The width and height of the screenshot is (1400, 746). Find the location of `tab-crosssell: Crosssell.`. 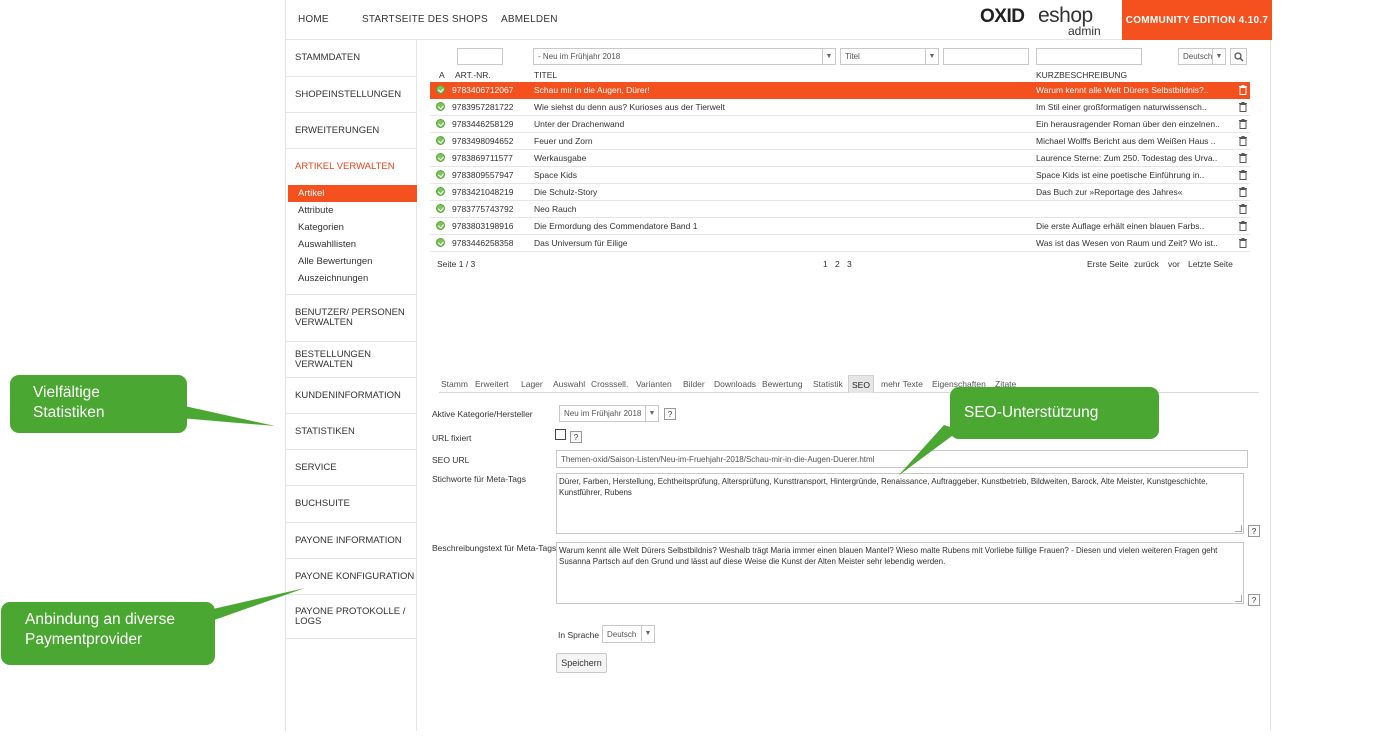

tab-crosssell: Crosssell. is located at coordinates (609, 384).